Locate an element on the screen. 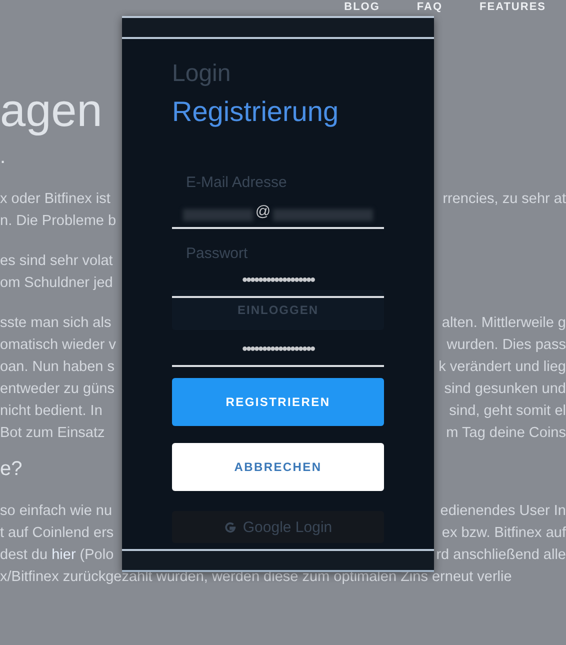 This screenshot has width=566, height=645. paragraph-line: rrencies, zu sehr at is located at coordinates (504, 199).